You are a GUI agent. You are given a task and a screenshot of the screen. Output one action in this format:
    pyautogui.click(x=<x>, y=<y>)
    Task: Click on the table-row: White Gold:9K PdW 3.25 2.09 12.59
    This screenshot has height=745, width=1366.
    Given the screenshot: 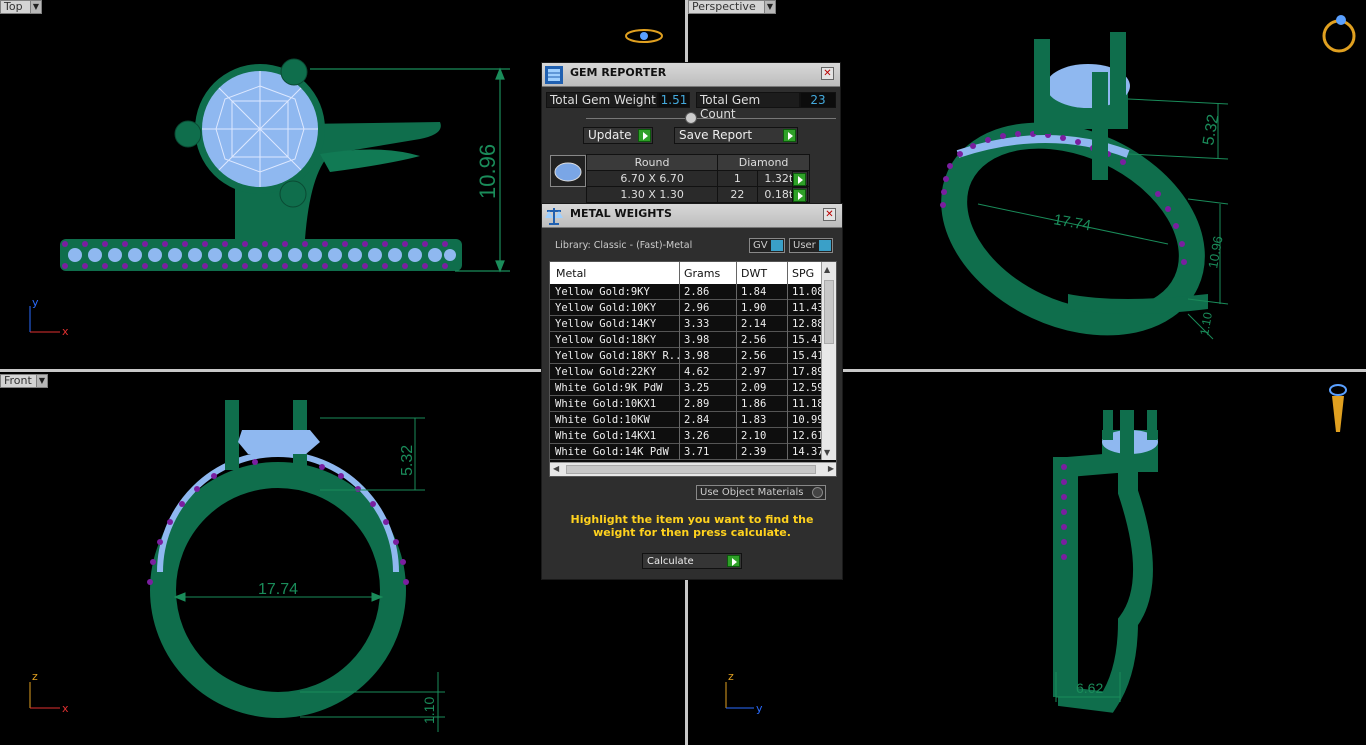 What is the action you would take?
    pyautogui.click(x=687, y=388)
    